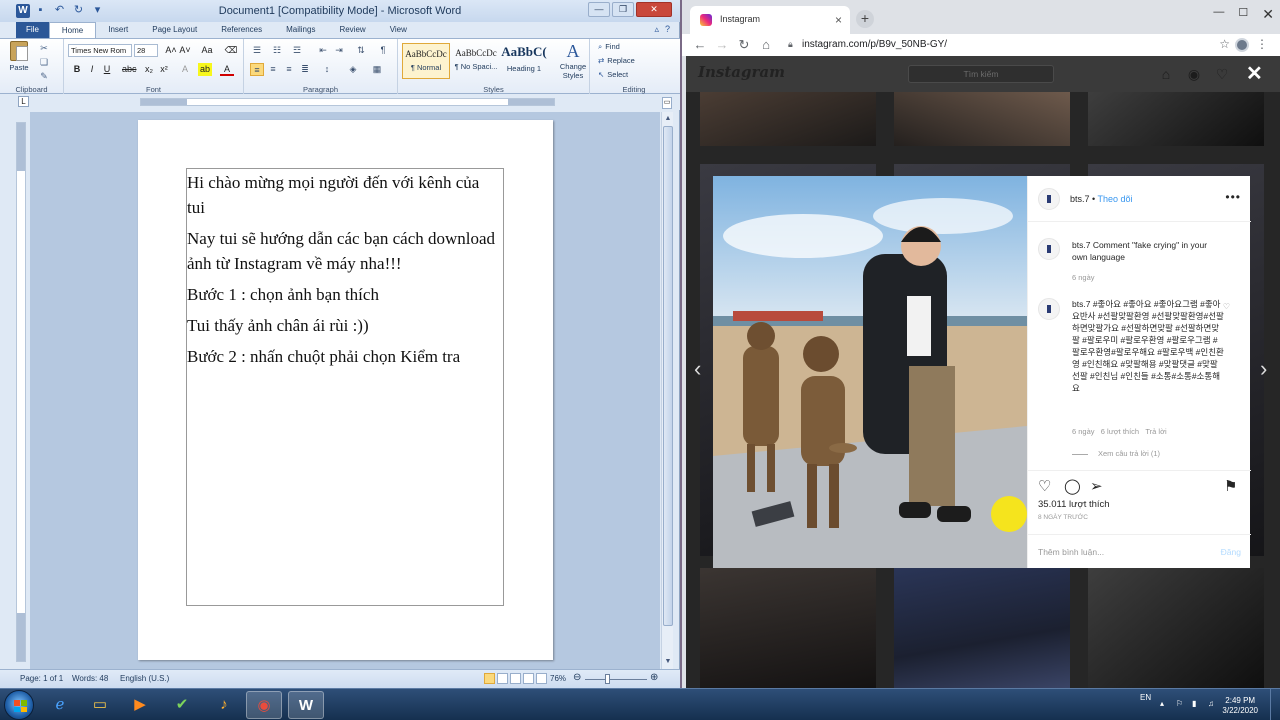 This screenshot has width=1280, height=720. I want to click on view-ruler-icon: ▭, so click(667, 103).